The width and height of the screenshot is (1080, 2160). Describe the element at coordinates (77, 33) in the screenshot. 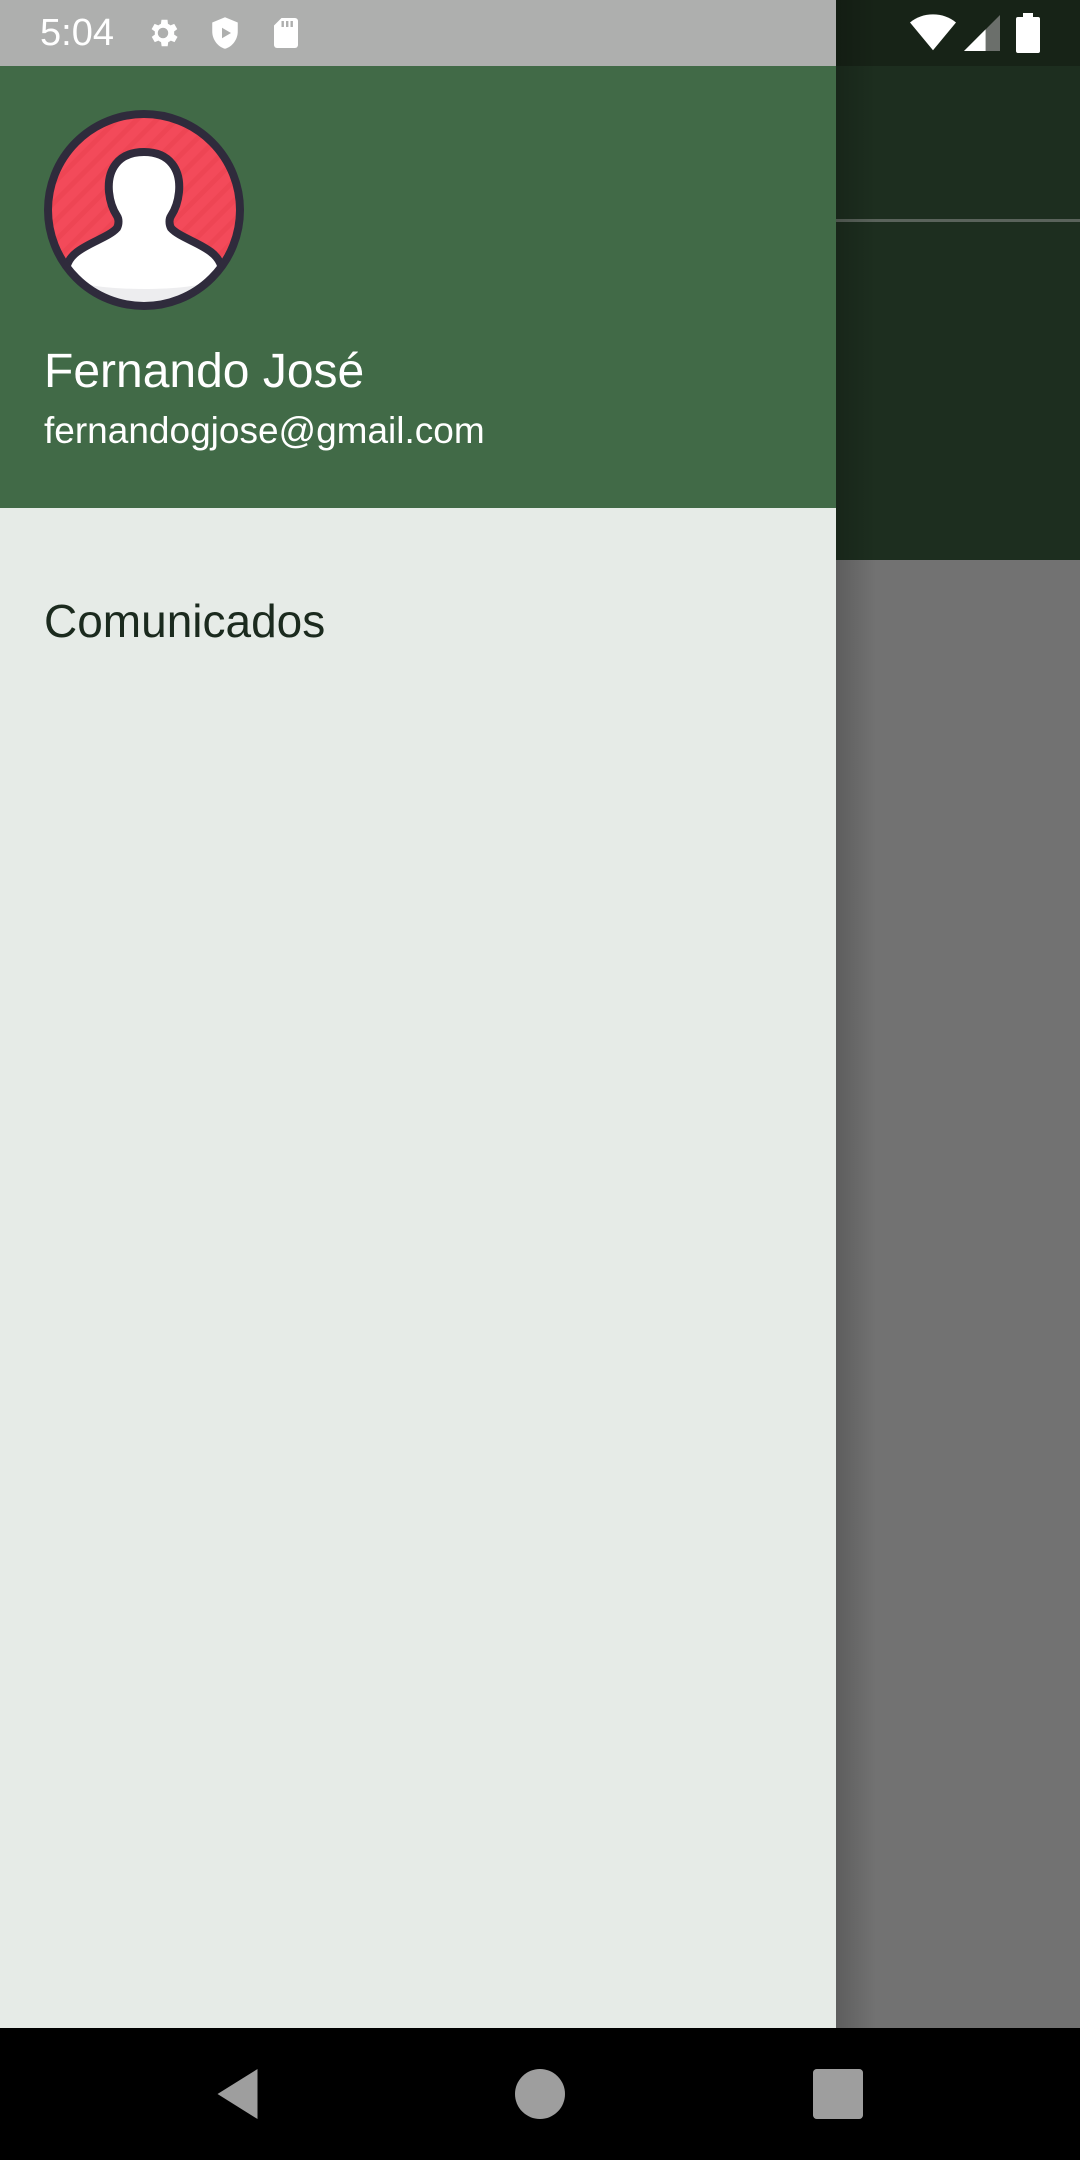

I see `status-time: 5:04` at that location.